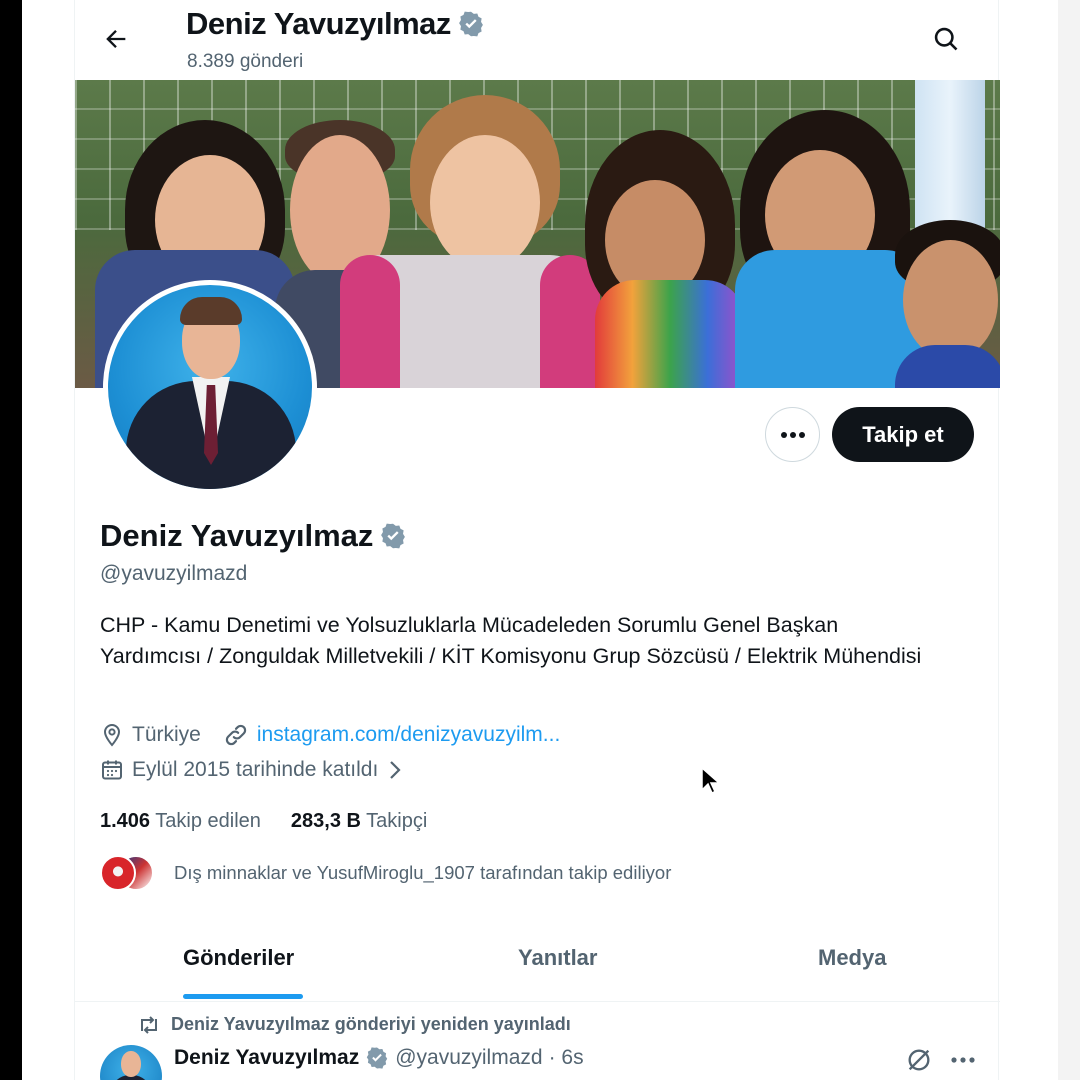 The width and height of the screenshot is (1080, 1080). Describe the element at coordinates (208, 821) in the screenshot. I see `following-label: Takip edilen` at that location.